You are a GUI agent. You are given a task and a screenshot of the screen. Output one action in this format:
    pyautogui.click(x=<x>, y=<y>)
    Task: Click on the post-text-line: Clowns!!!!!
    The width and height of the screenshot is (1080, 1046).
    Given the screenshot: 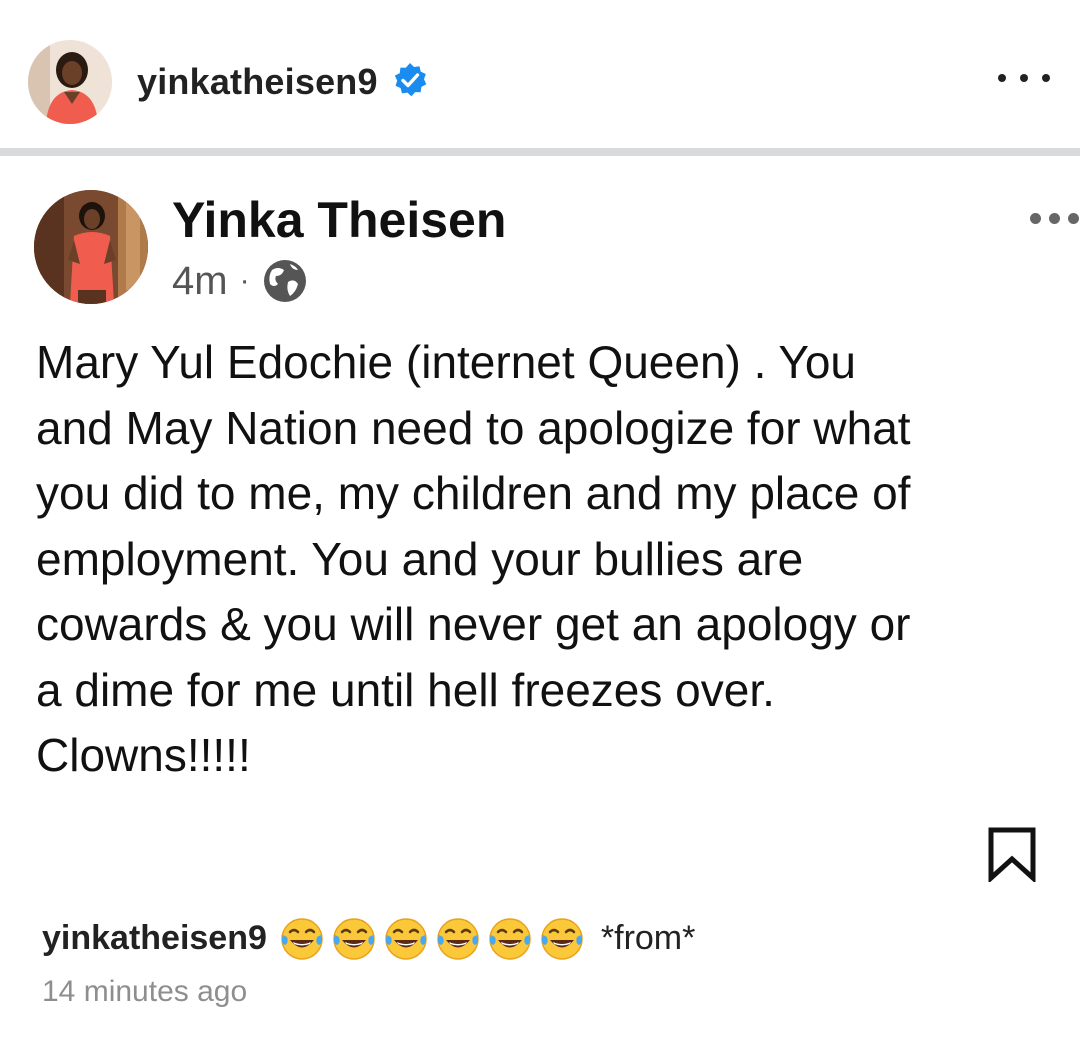 What is the action you would take?
    pyautogui.click(x=143, y=755)
    